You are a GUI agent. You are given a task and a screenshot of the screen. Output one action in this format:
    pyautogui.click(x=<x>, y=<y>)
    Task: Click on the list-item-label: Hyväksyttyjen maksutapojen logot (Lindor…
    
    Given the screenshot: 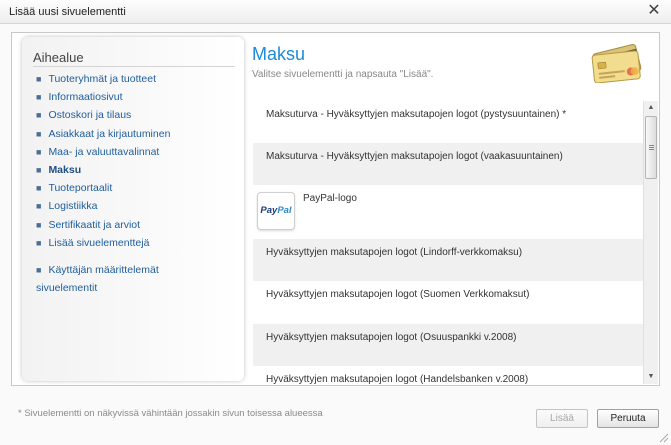 What is the action you would take?
    pyautogui.click(x=394, y=252)
    